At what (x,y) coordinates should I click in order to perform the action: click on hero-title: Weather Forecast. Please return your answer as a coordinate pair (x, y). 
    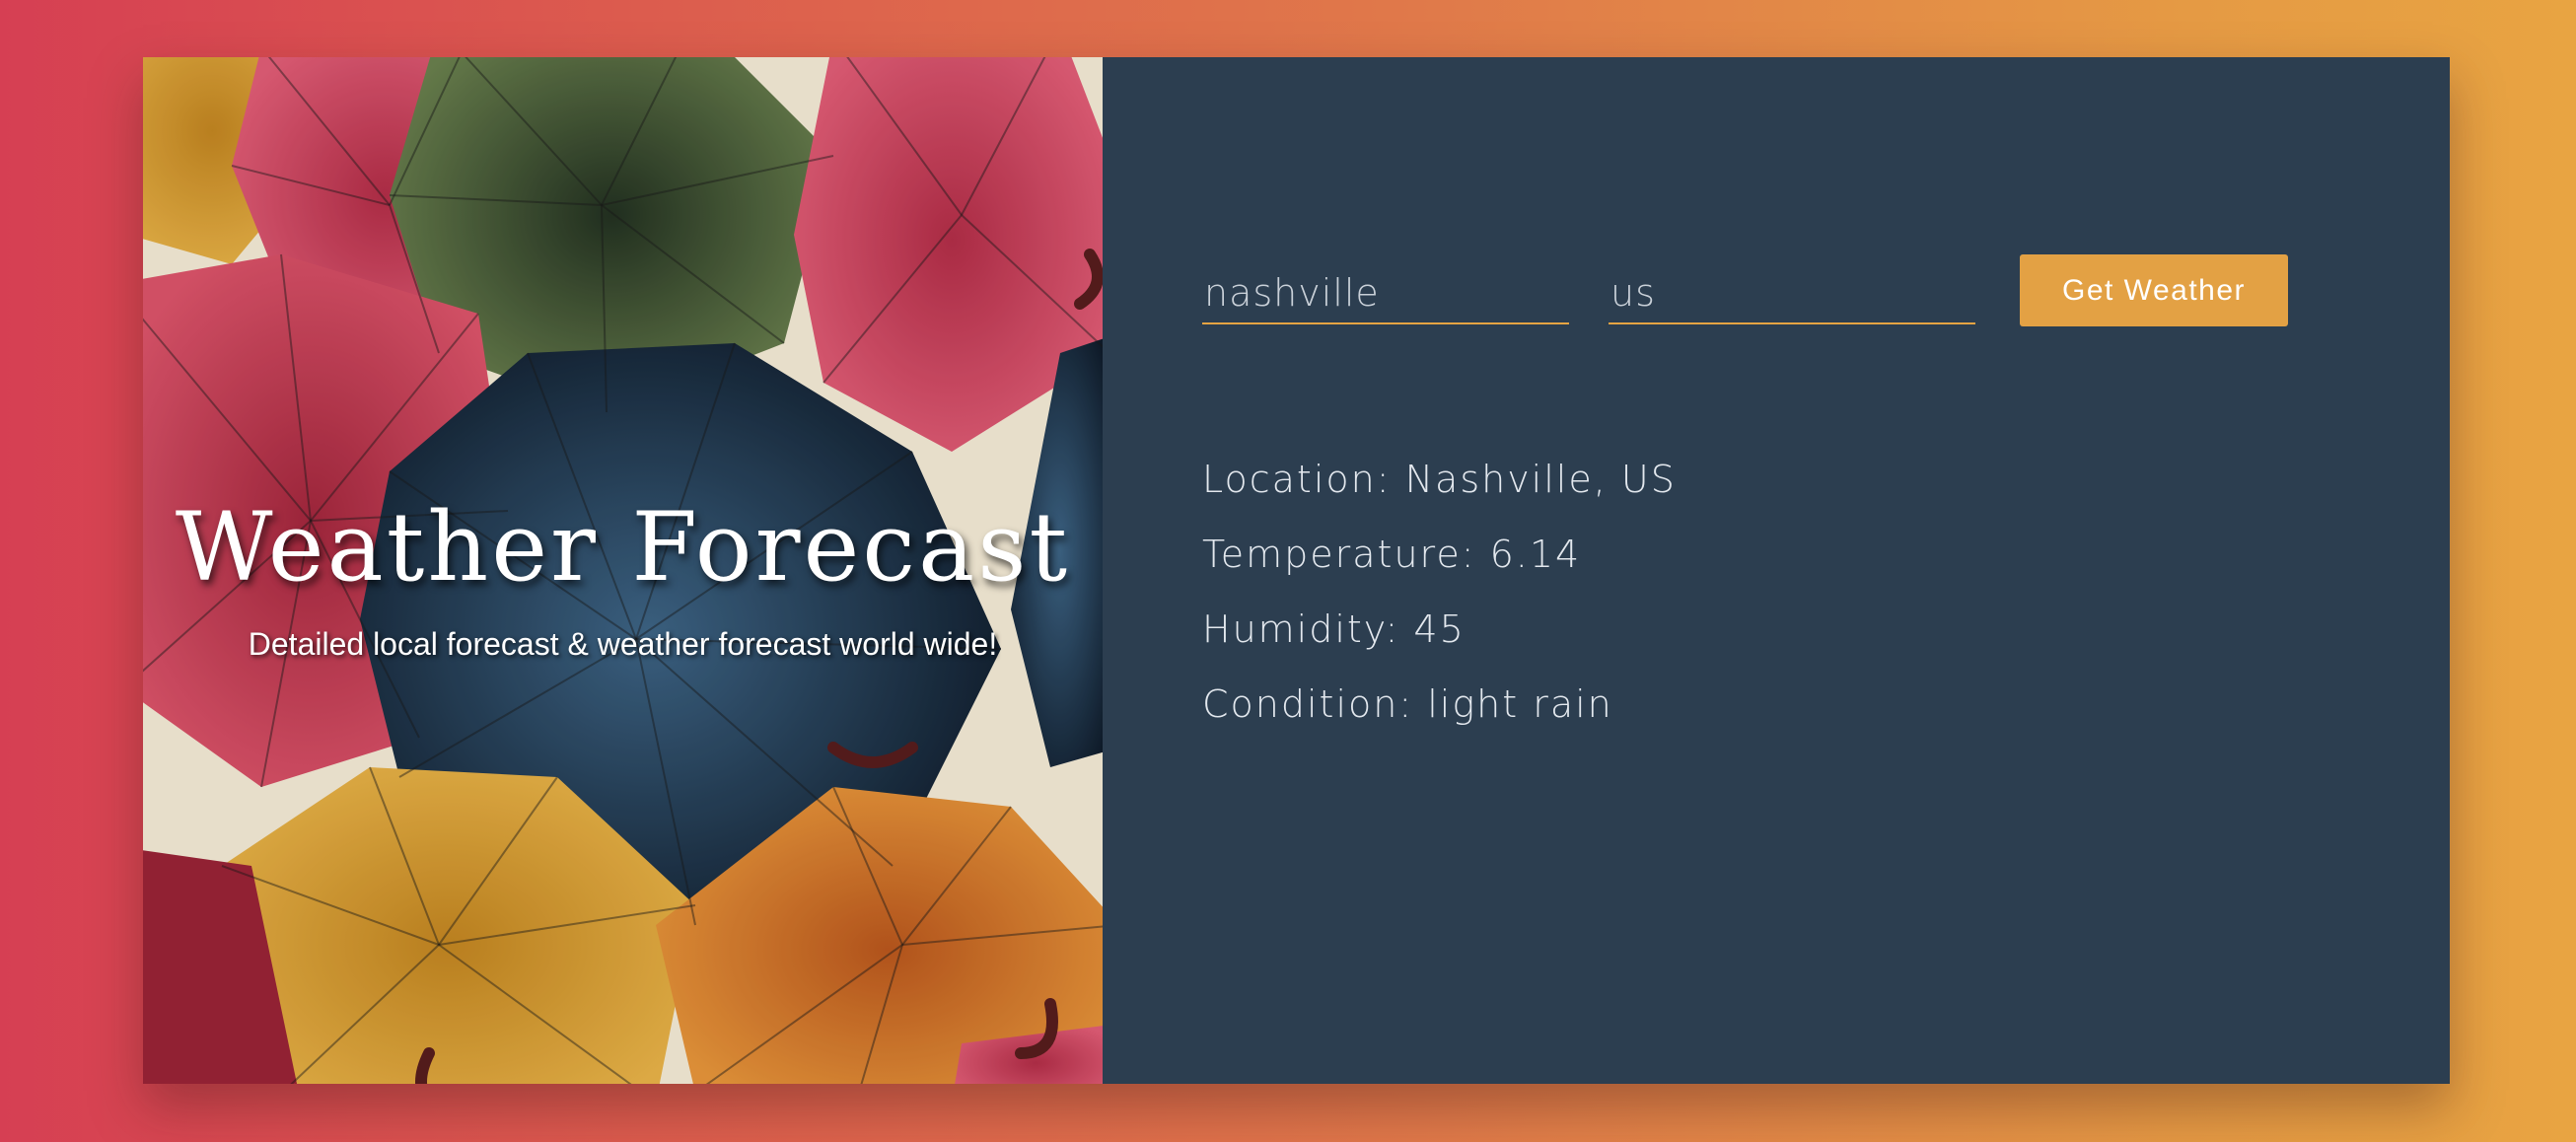
    Looking at the image, I should click on (623, 548).